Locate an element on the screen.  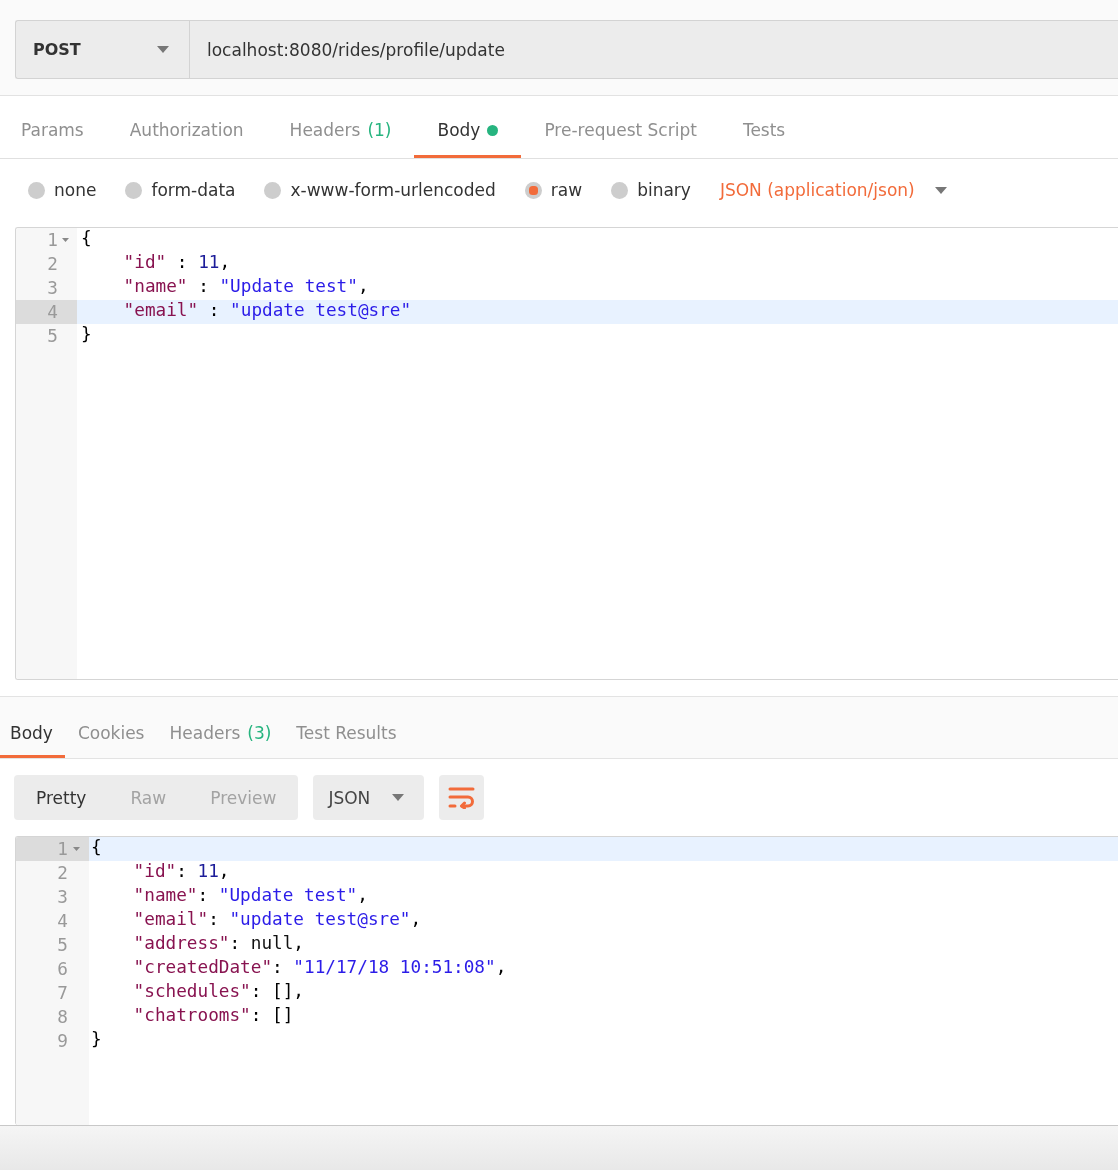
code-line: "address": null, is located at coordinates (218, 944).